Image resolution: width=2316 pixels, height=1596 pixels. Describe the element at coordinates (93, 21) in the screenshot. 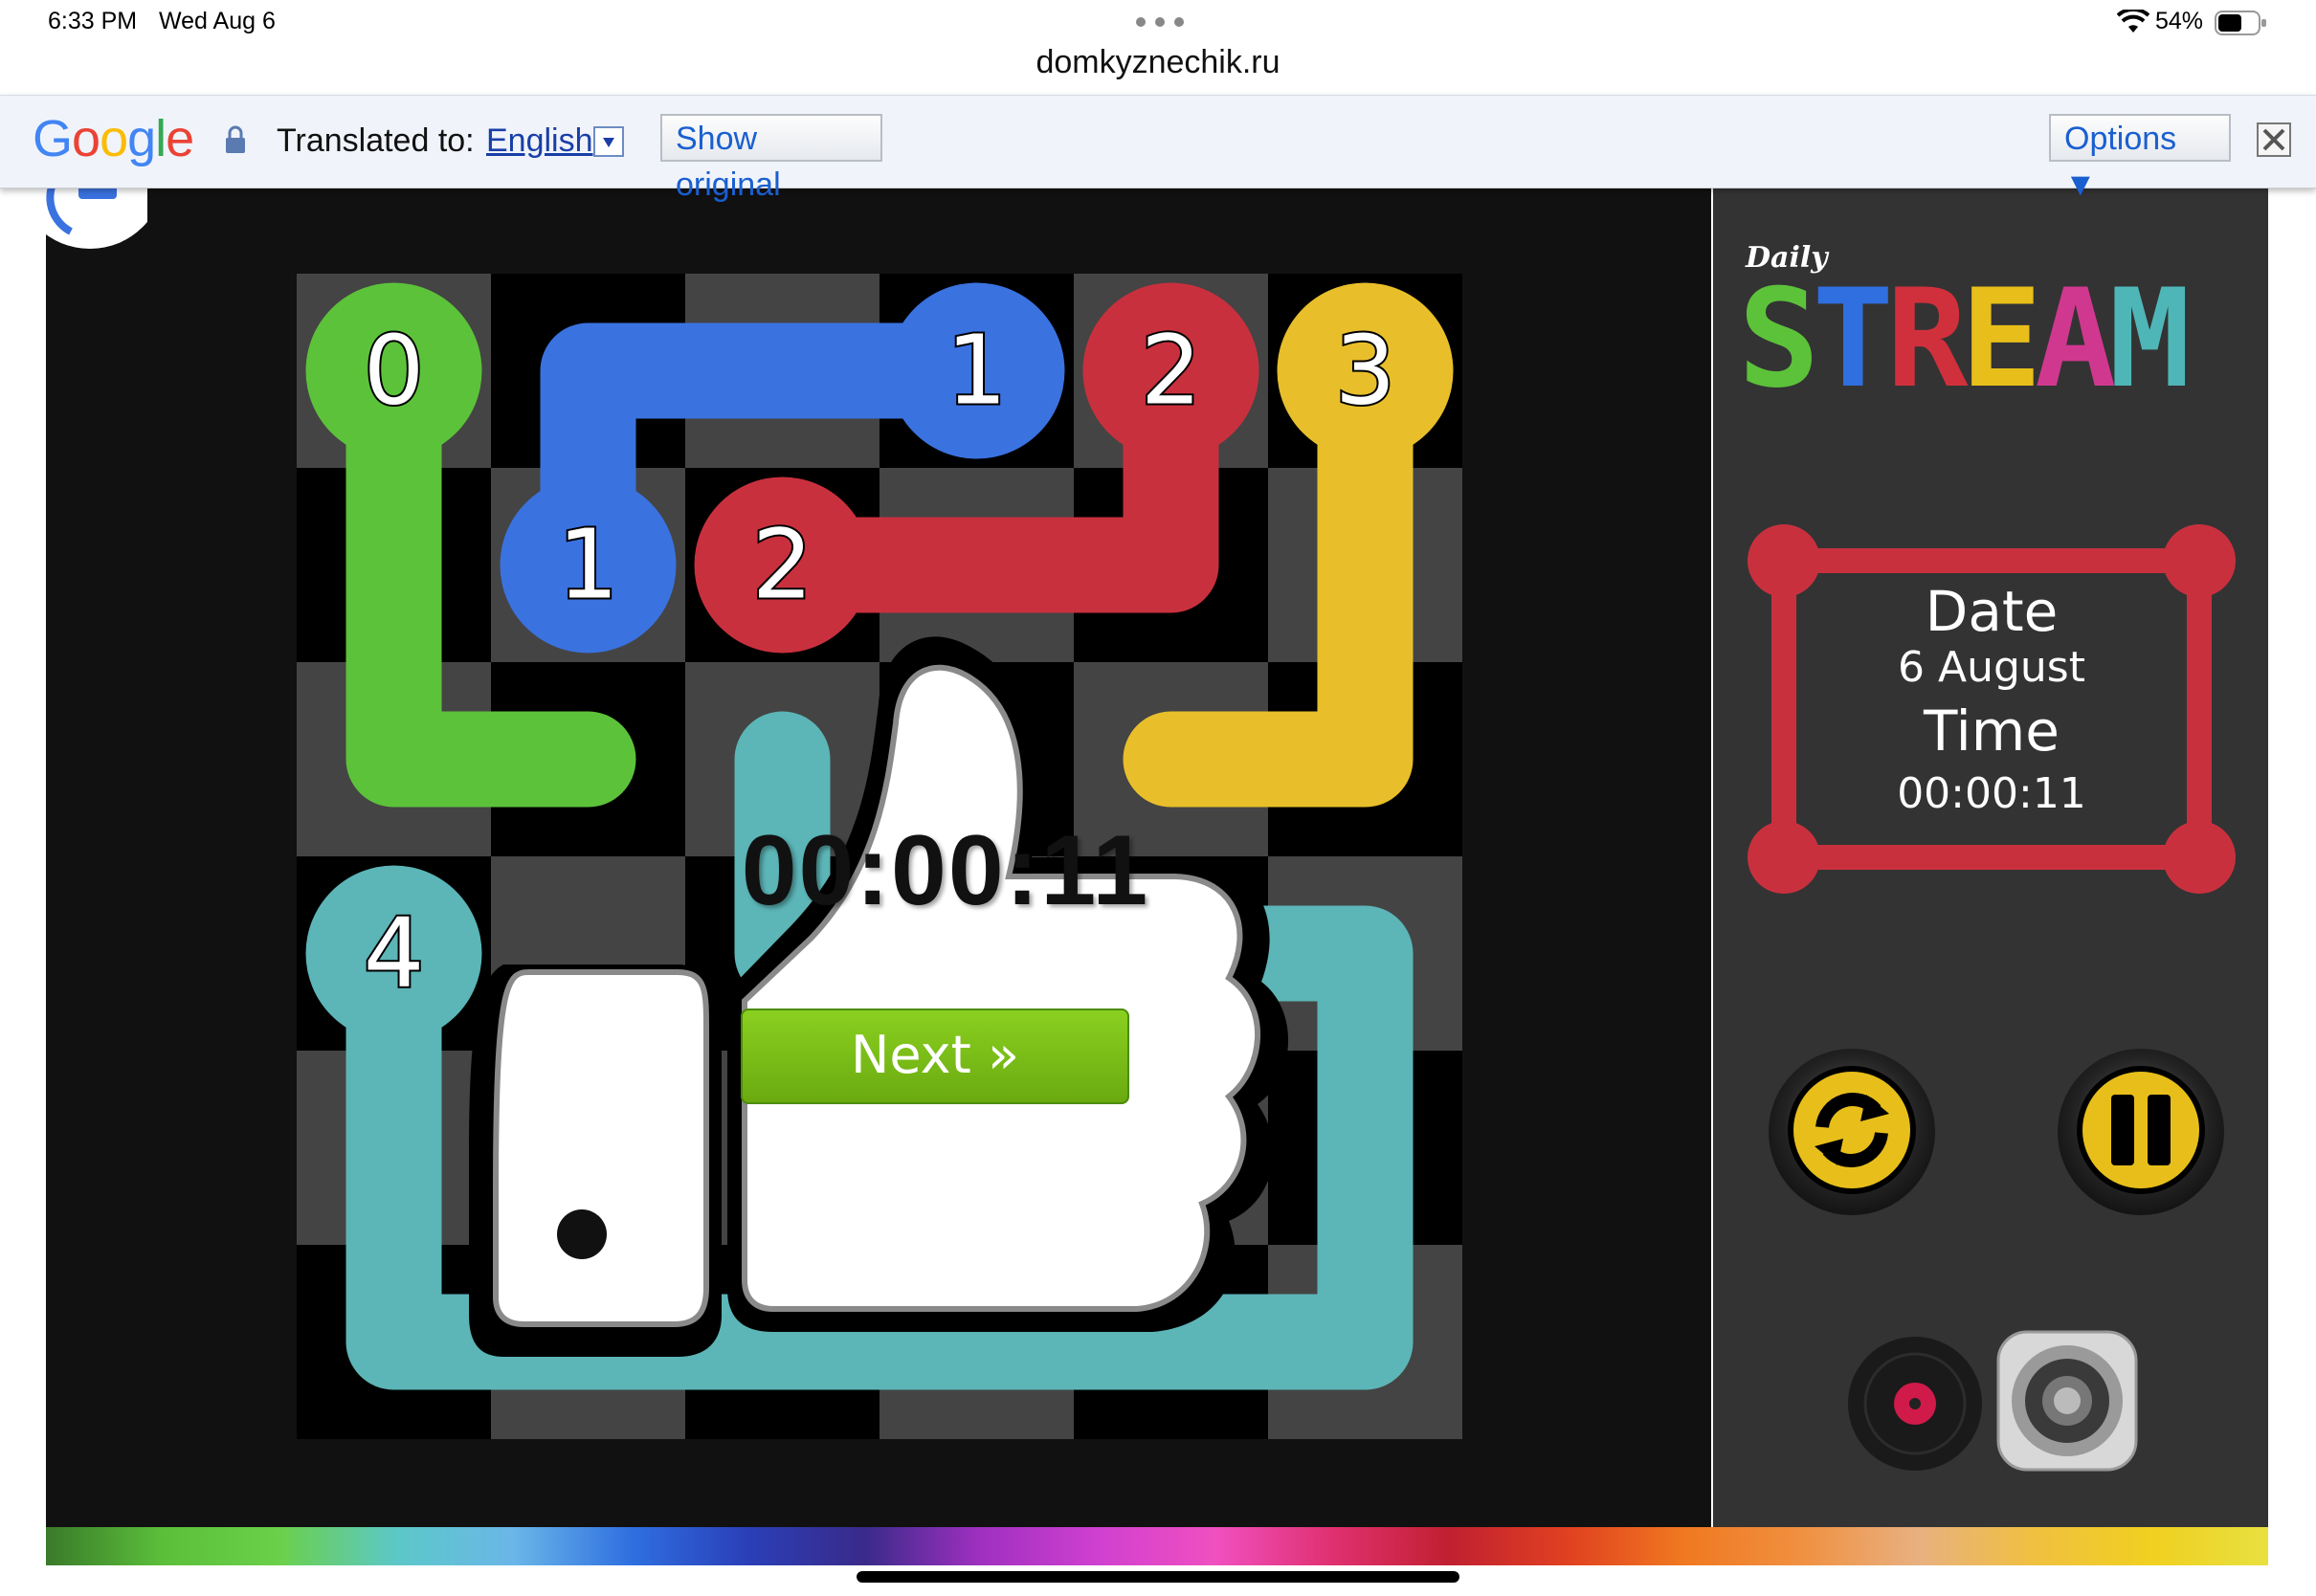

I see `clock: 6:33 PM` at that location.